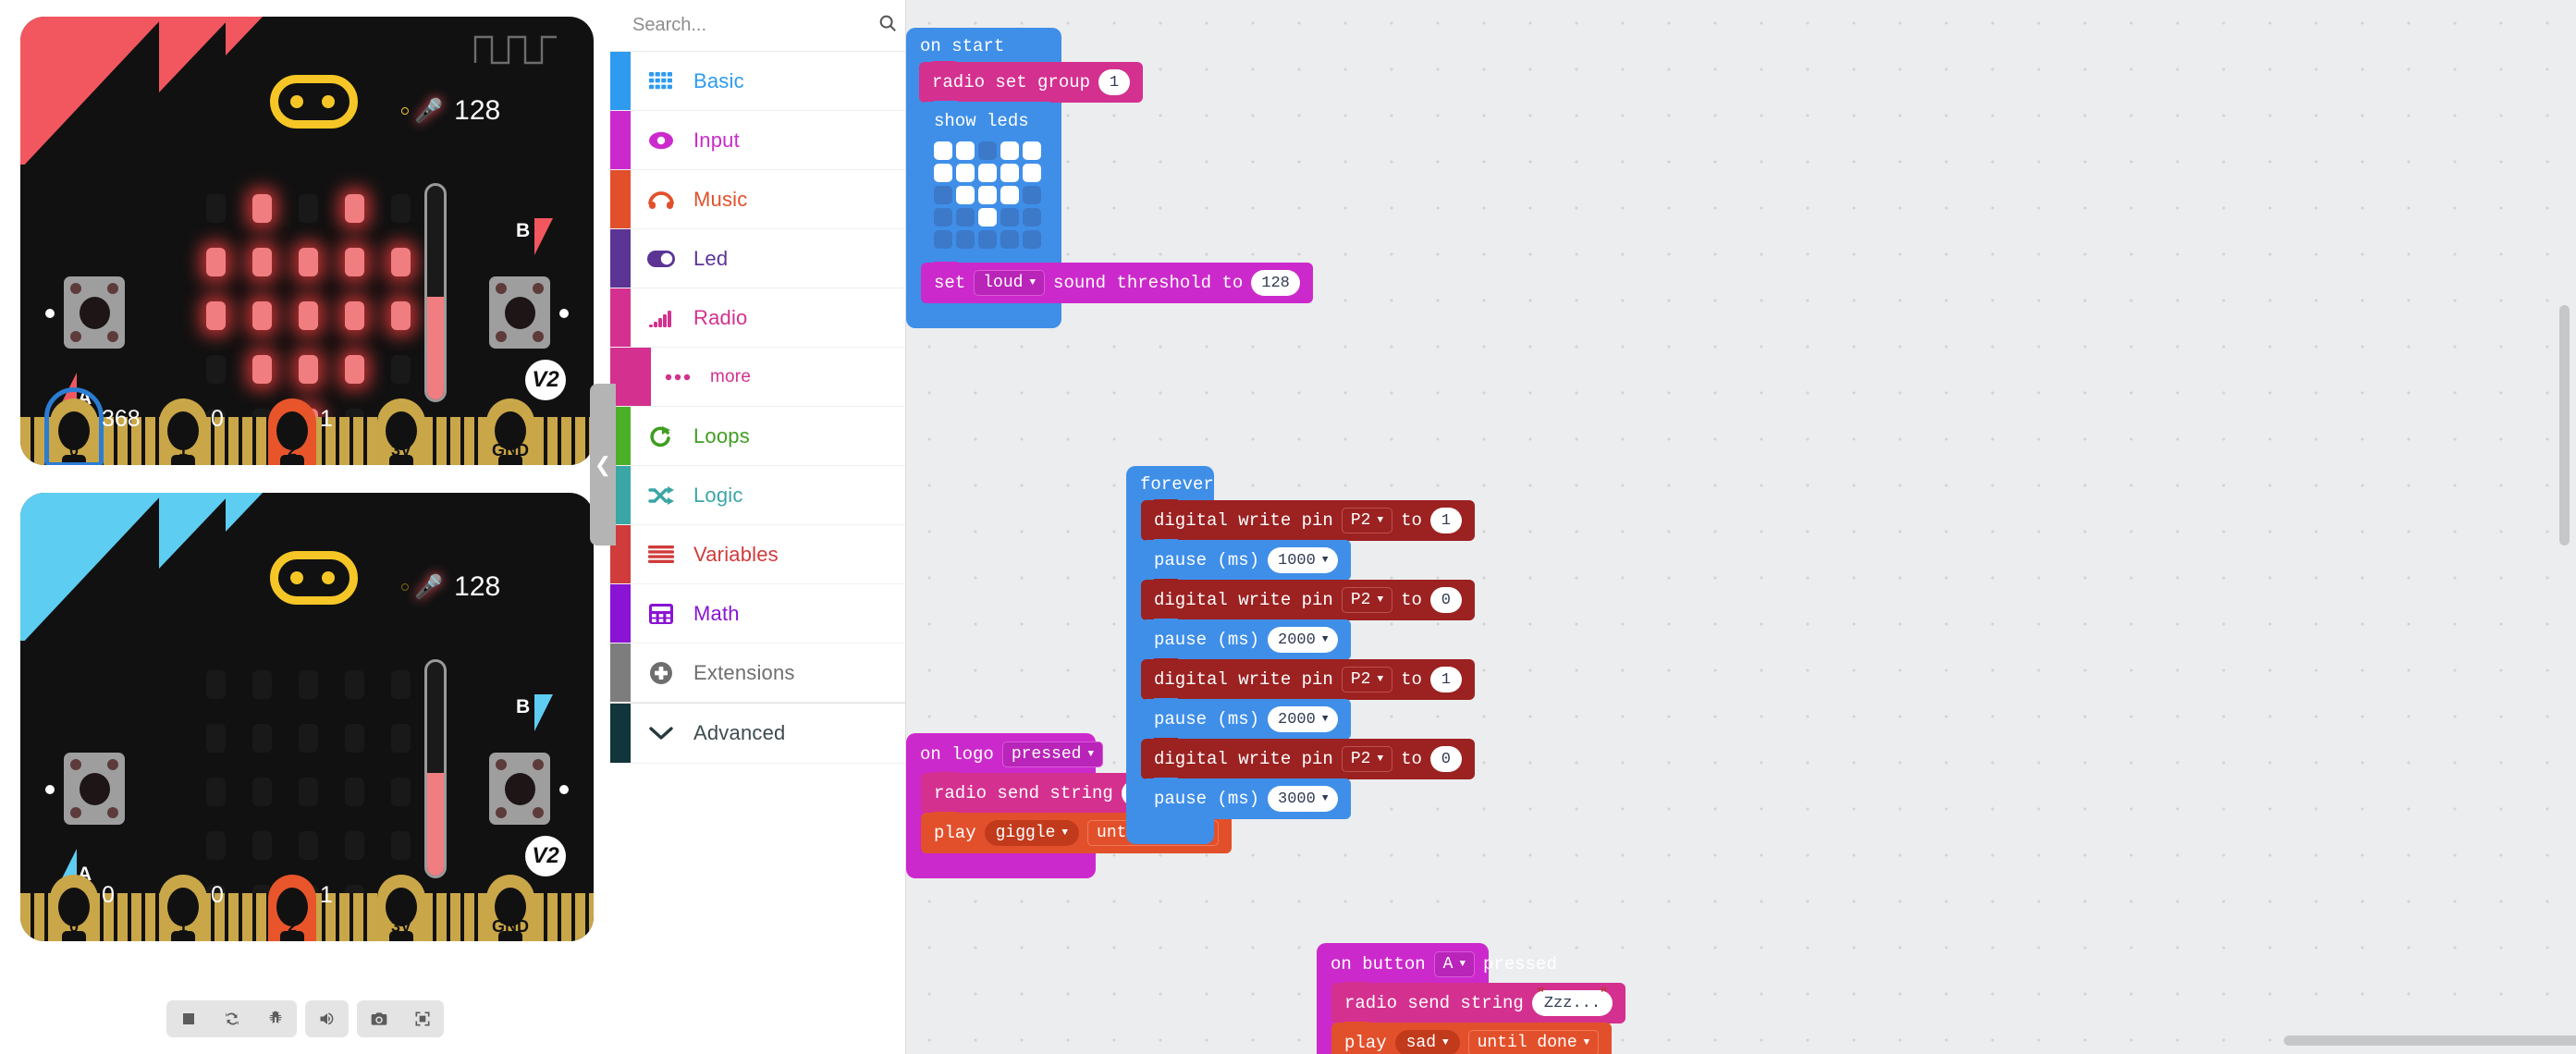 The width and height of the screenshot is (2576, 1054). I want to click on led-grid-editor, so click(988, 195).